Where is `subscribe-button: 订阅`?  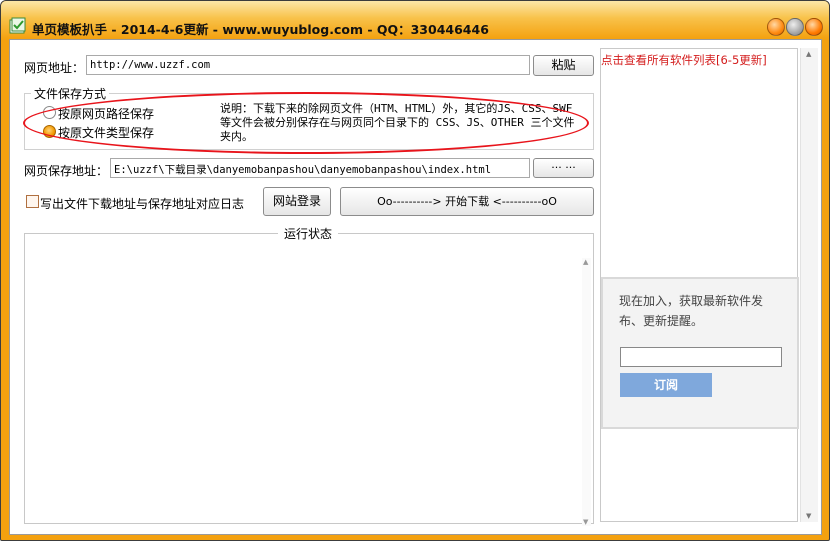
subscribe-button: 订阅 is located at coordinates (666, 385).